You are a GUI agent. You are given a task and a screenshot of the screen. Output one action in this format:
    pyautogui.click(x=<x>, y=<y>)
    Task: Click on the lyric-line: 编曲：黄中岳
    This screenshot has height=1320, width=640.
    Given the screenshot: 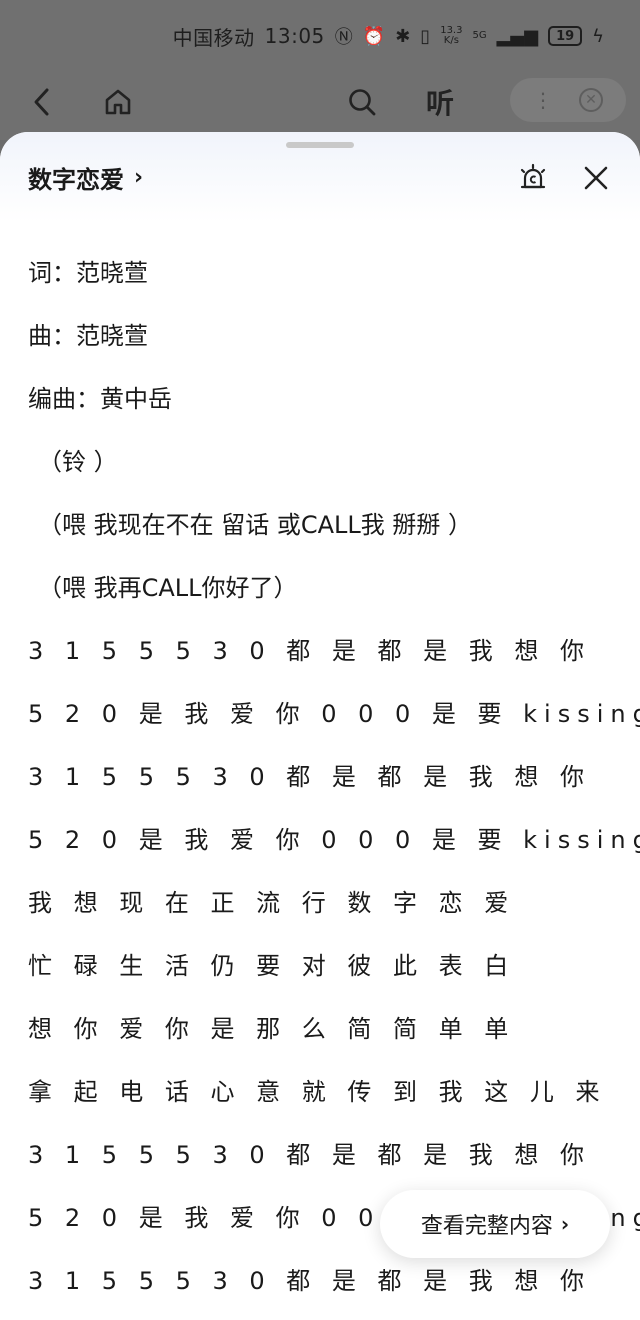 What is the action you would take?
    pyautogui.click(x=100, y=399)
    